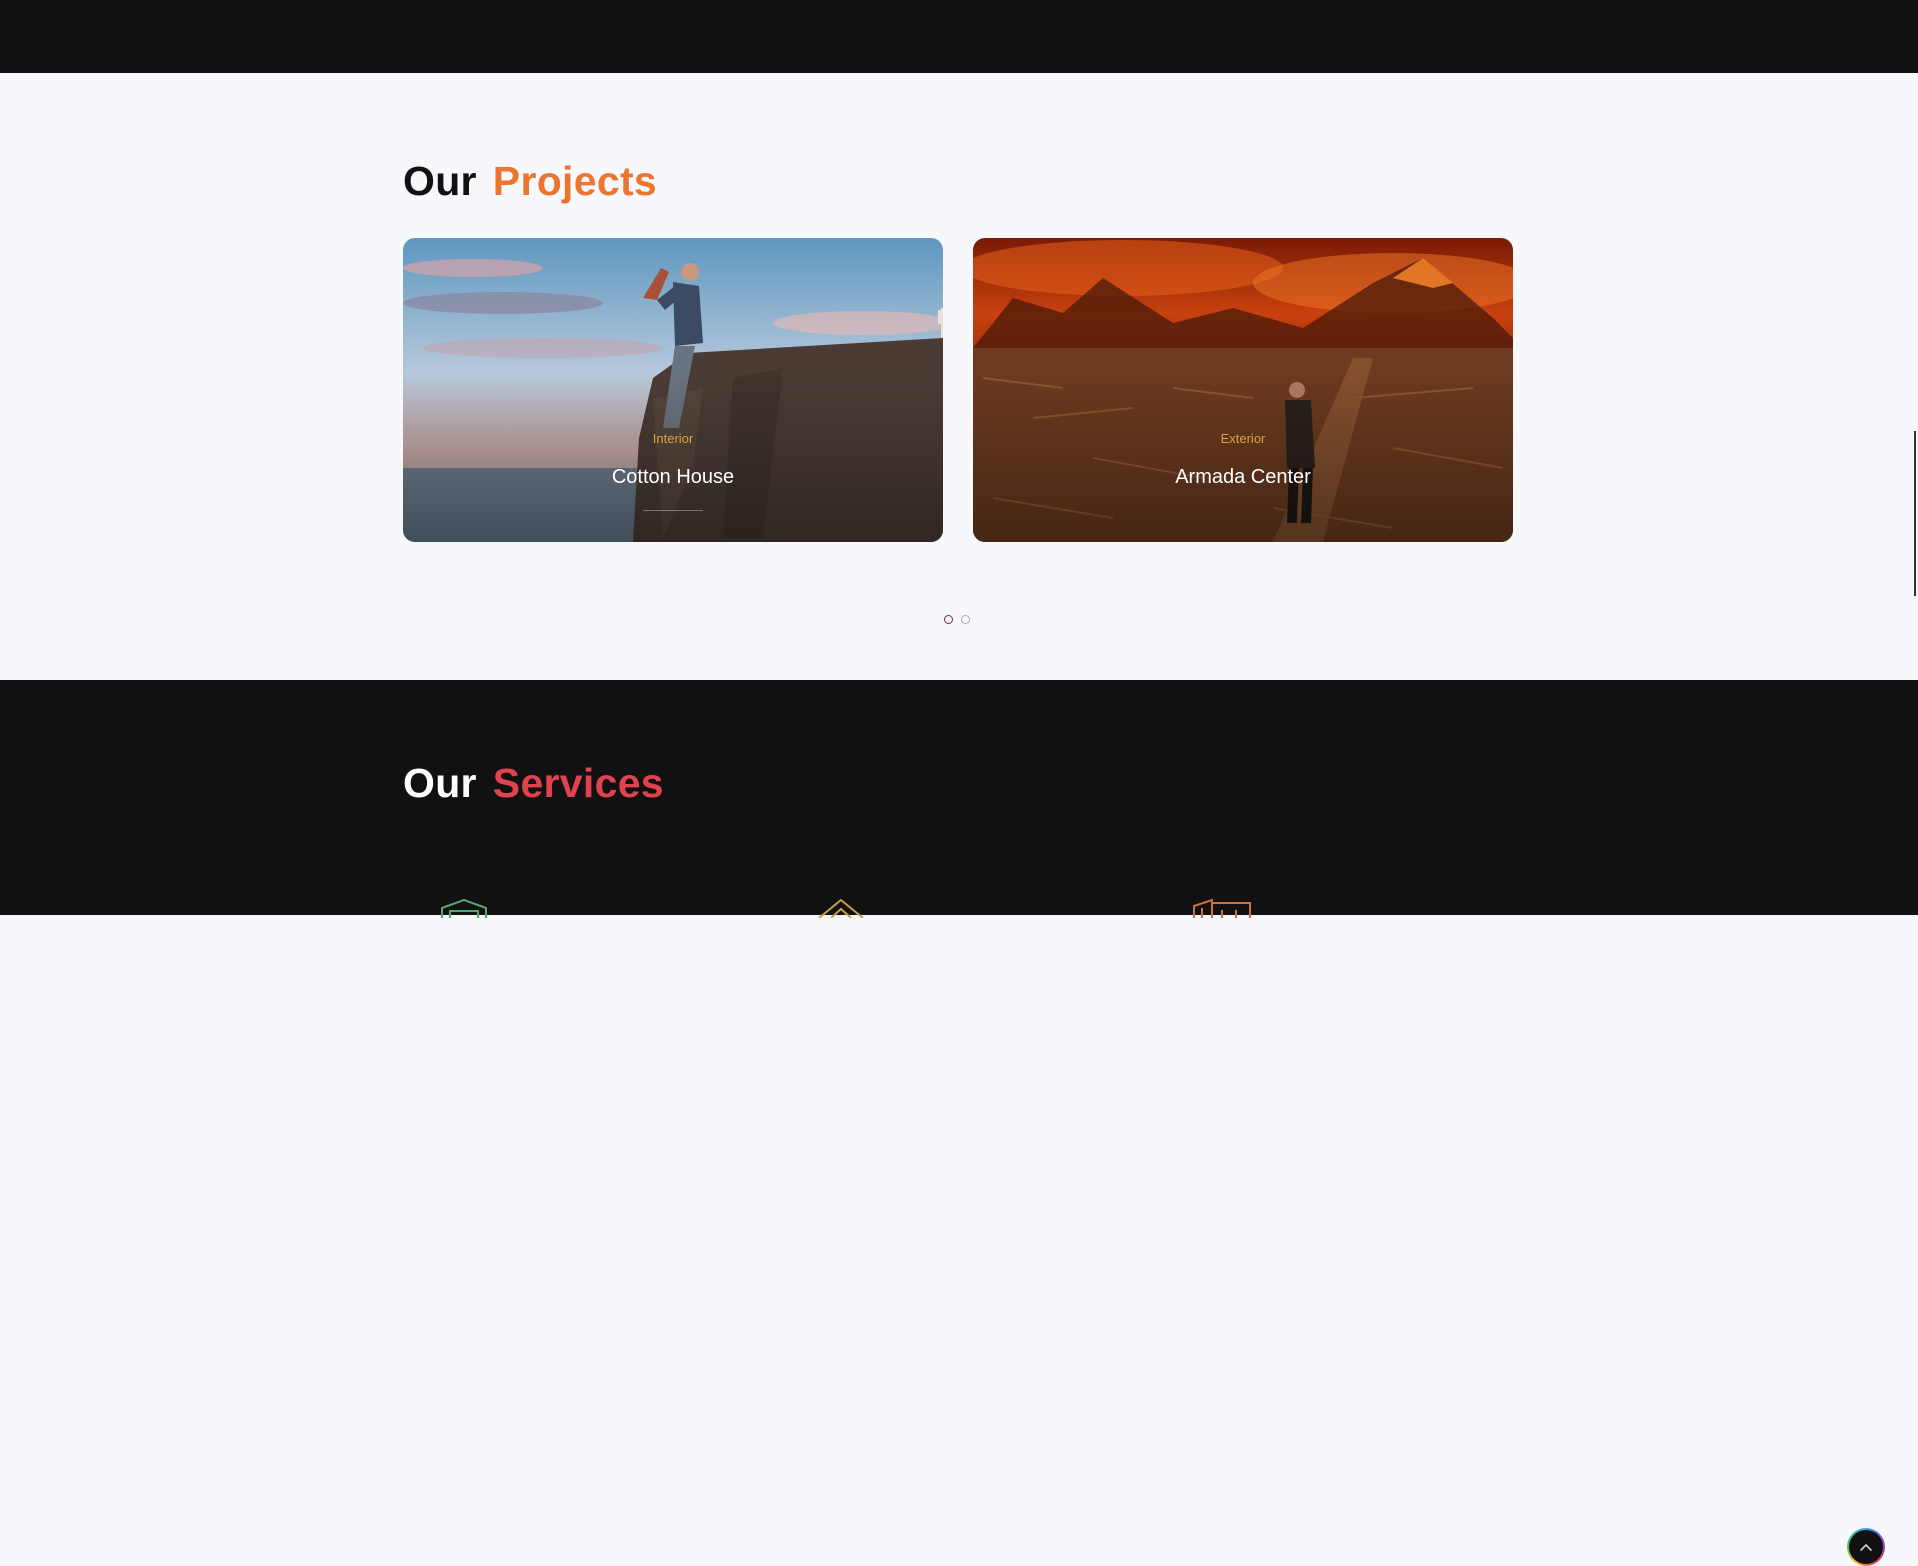 Image resolution: width=1918 pixels, height=1566 pixels. I want to click on projects-heading: Our Projects, so click(530, 181).